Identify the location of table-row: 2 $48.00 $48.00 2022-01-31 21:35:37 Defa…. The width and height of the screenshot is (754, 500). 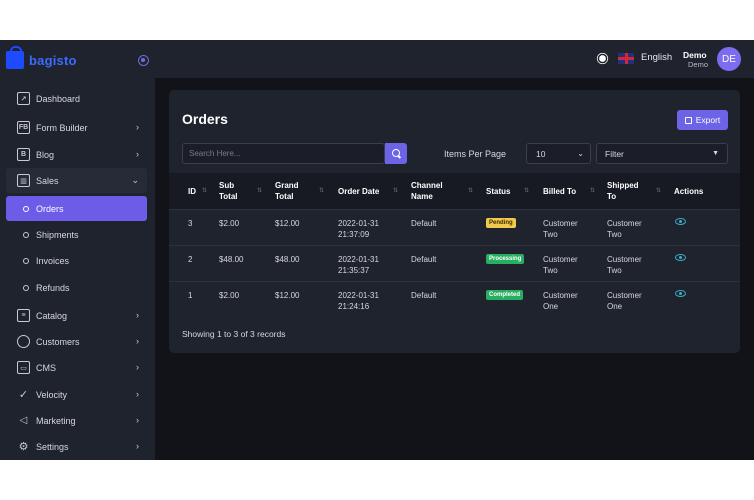
(454, 263).